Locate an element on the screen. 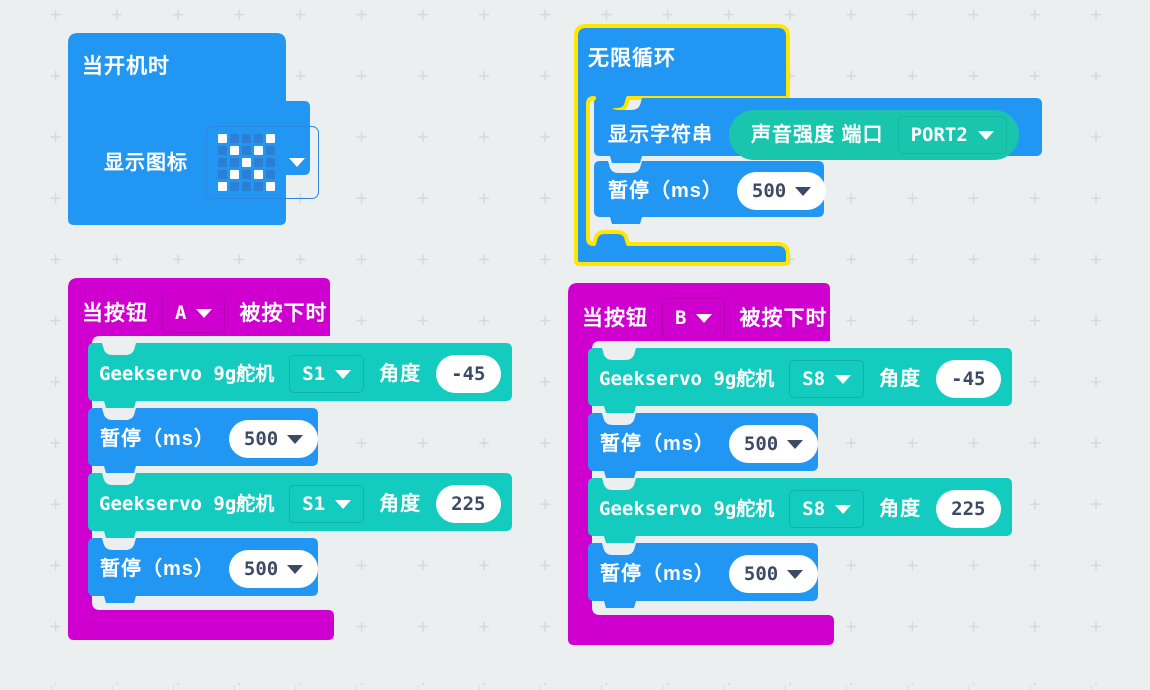 This screenshot has height=690, width=1150. servo-row-b2: Geekservo 9g舵机 S8 角度 225 is located at coordinates (800, 509).